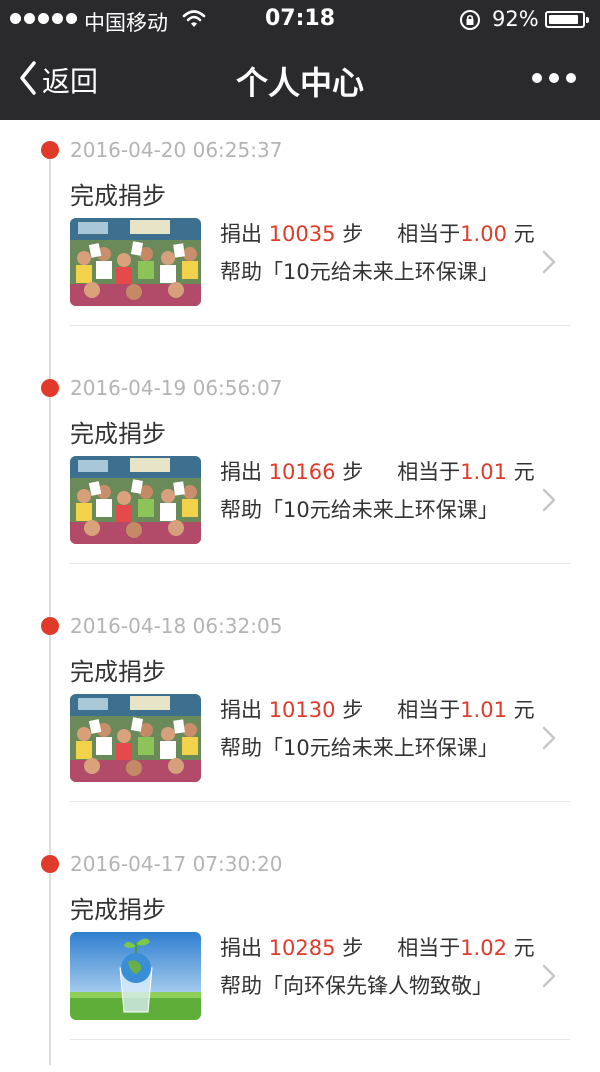 This screenshot has width=600, height=1072. I want to click on donation-summary: 捐出 10035 步 相当于1.00 元, so click(377, 233).